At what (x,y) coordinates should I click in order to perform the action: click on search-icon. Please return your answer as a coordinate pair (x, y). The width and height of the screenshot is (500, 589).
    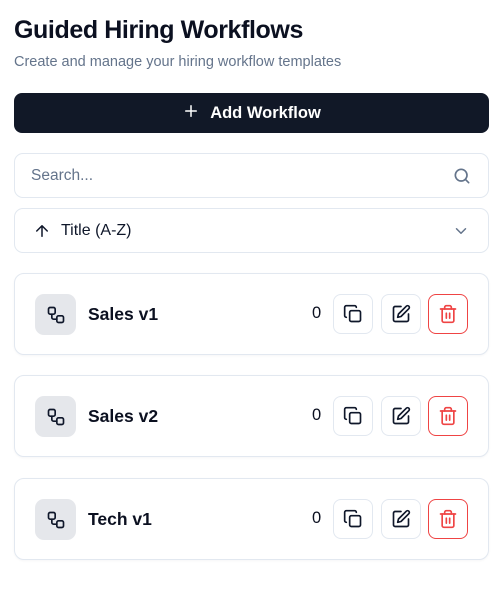
    Looking at the image, I should click on (462, 176).